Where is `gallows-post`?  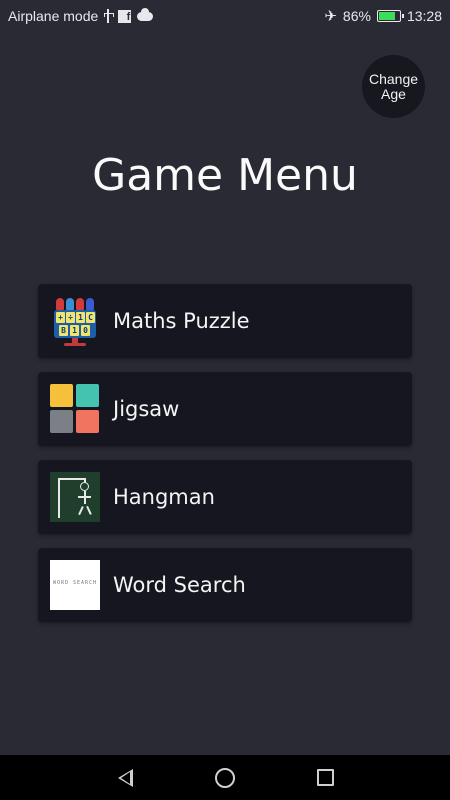 gallows-post is located at coordinates (59, 498).